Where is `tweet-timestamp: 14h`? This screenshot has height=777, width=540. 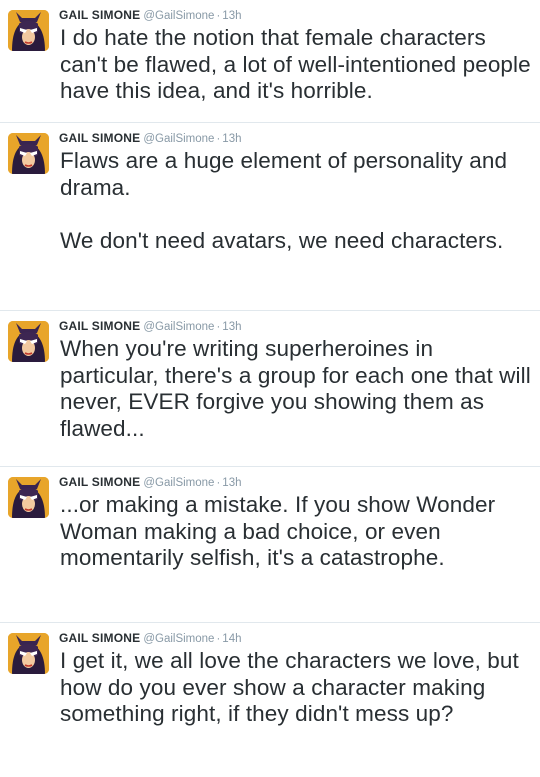
tweet-timestamp: 14h is located at coordinates (231, 639).